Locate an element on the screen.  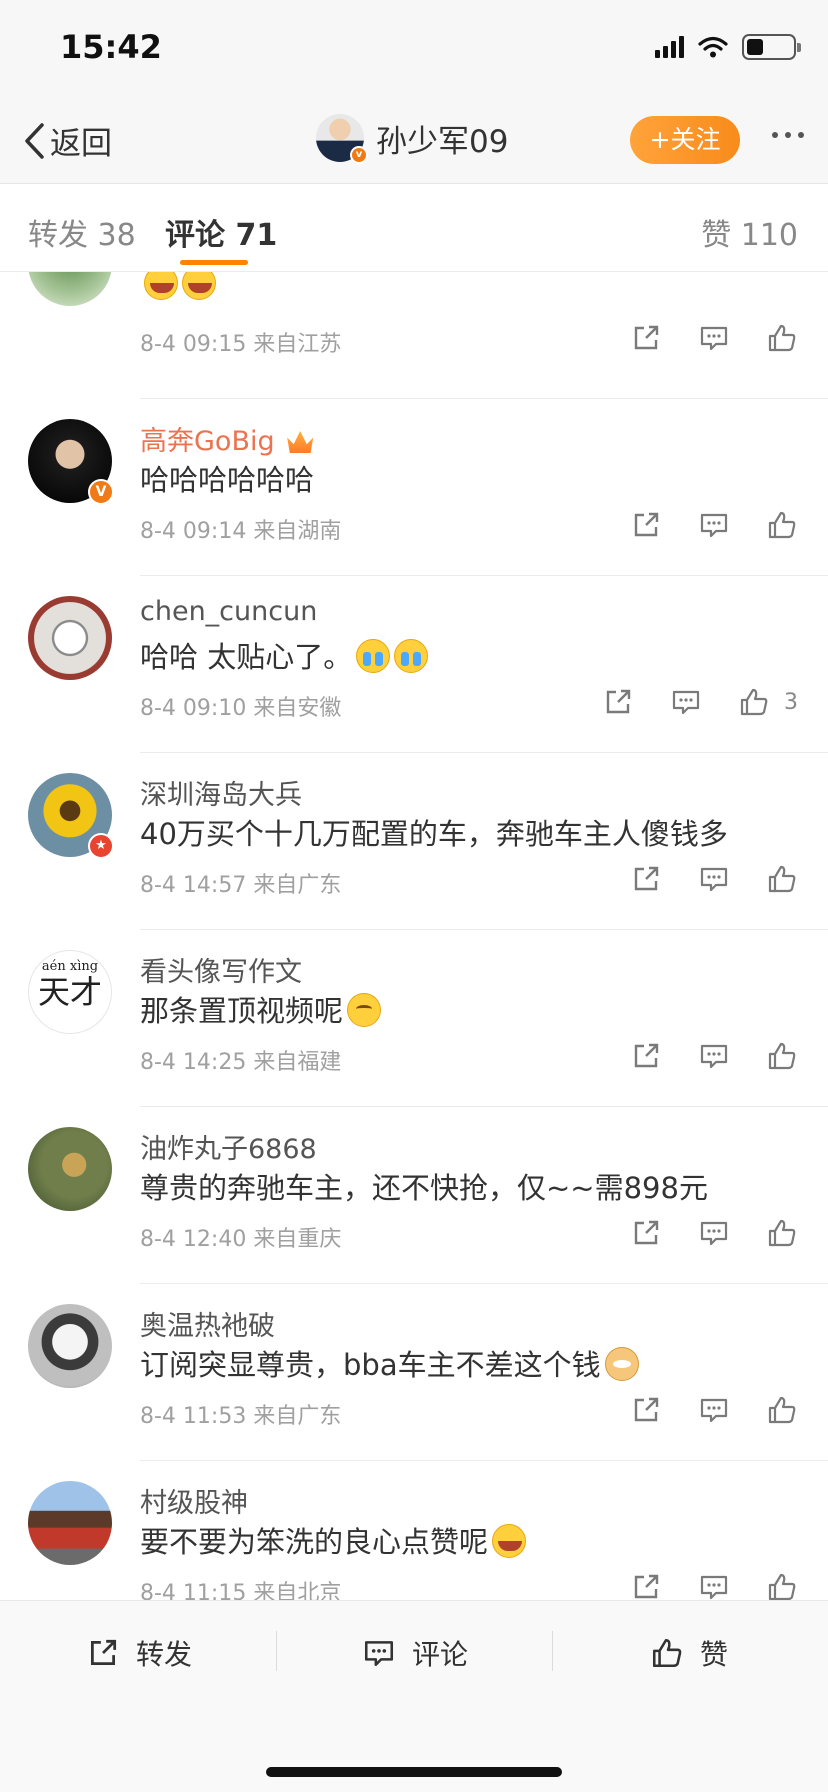
comment-meta: 8-4 09:10 来自安徽 is located at coordinates (241, 708).